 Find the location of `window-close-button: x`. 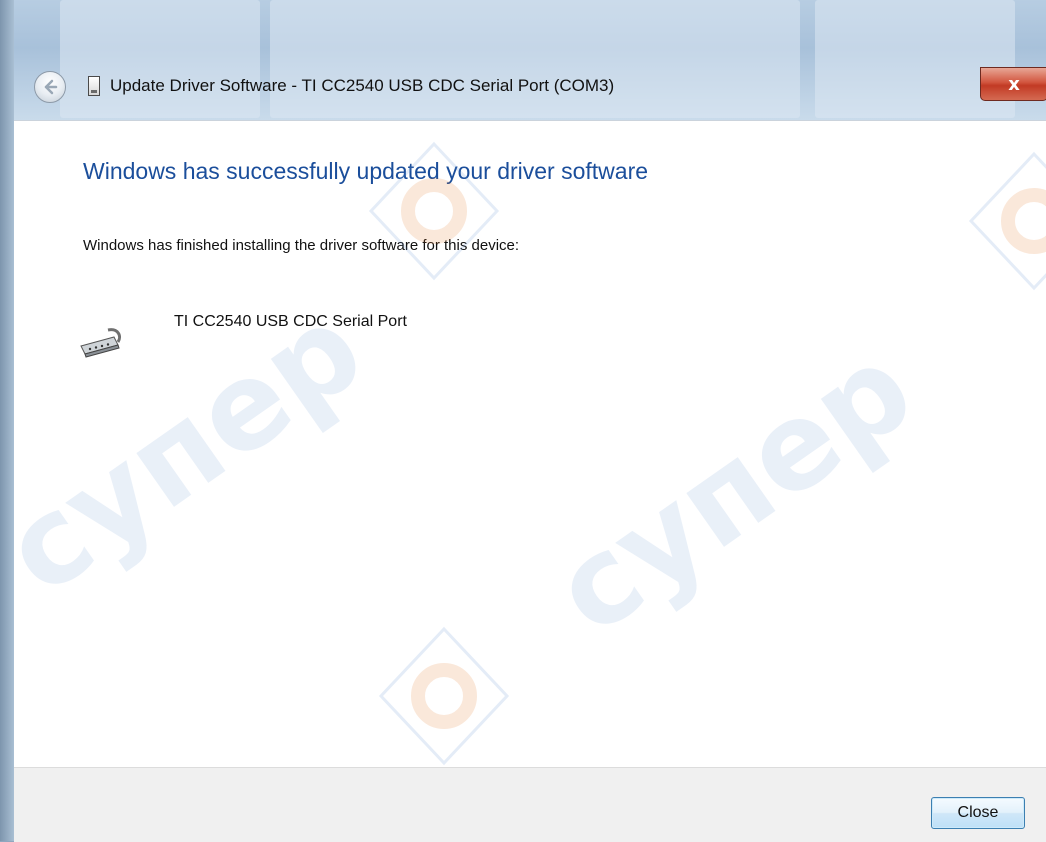

window-close-button: x is located at coordinates (1013, 84).